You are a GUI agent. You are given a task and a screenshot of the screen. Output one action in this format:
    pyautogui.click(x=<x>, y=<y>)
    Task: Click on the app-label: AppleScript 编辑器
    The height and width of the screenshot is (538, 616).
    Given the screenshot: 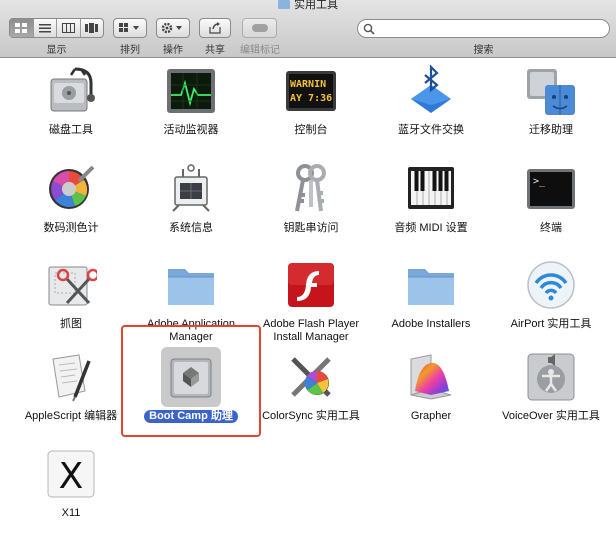 What is the action you would take?
    pyautogui.click(x=71, y=416)
    